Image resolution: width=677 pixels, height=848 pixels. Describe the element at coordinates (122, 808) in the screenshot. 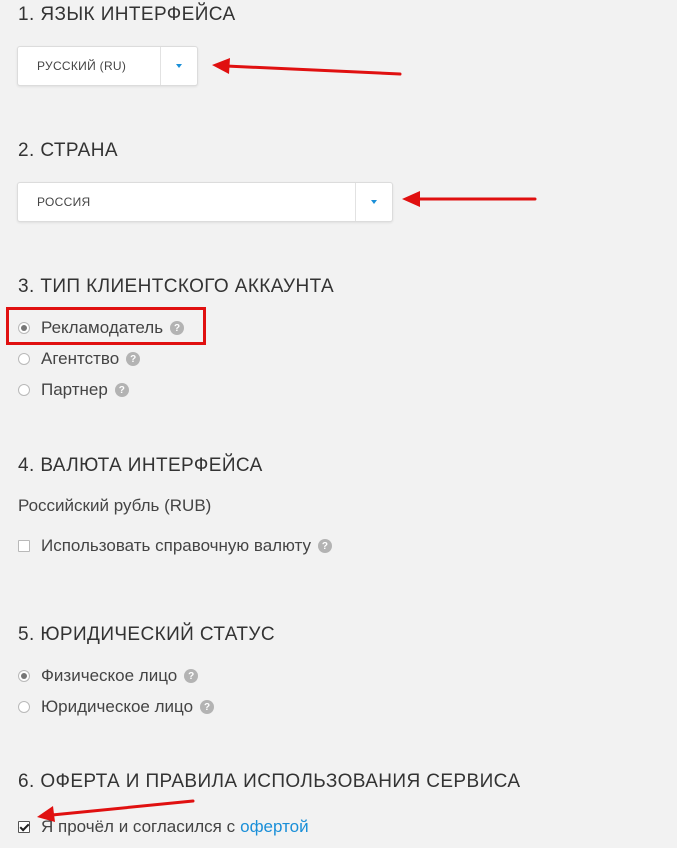

I see `annotation-arrow-agree` at that location.